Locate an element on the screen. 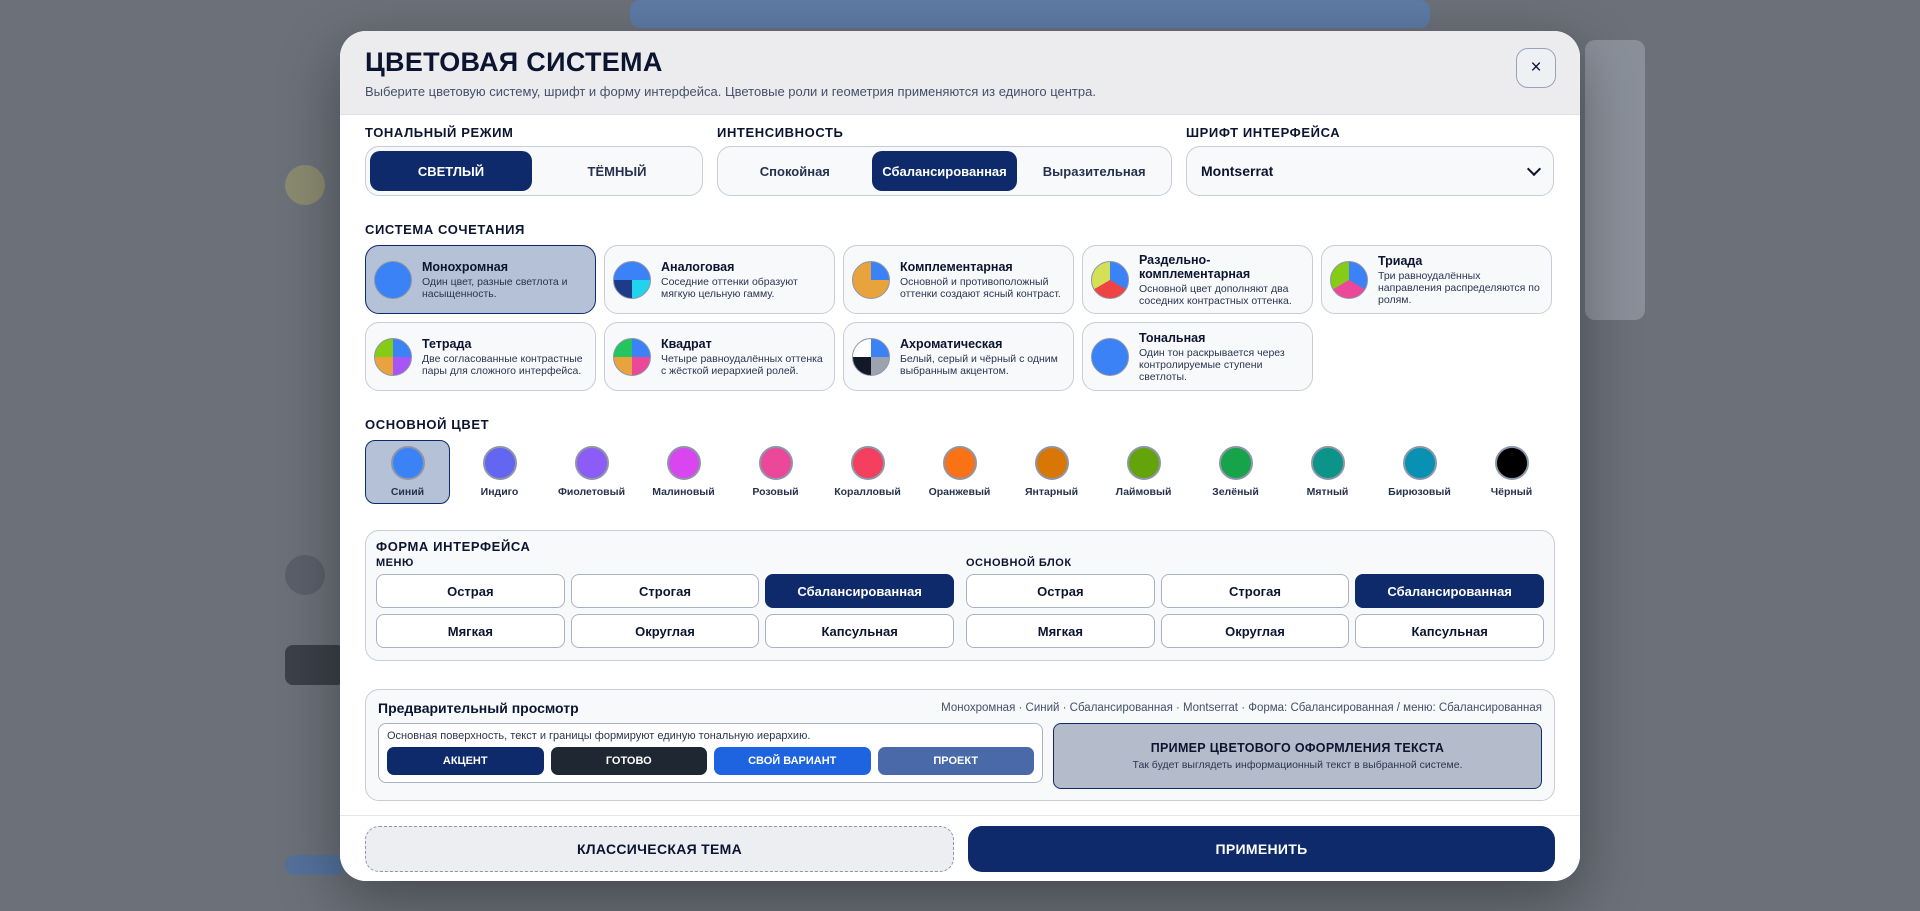 The image size is (1920, 911). color-option: Янтарный is located at coordinates (1051, 472).